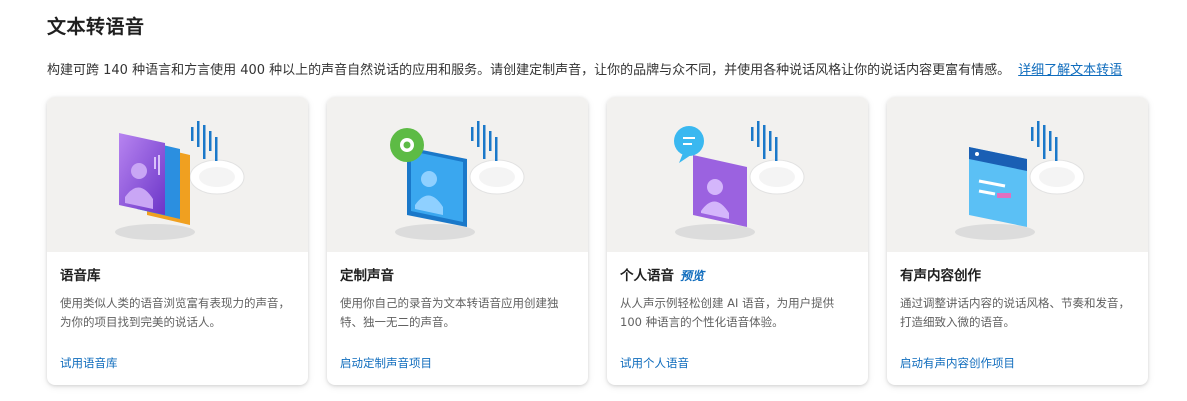 The width and height of the screenshot is (1187, 401). Describe the element at coordinates (457, 174) in the screenshot. I see `custom-voice-illustration` at that location.